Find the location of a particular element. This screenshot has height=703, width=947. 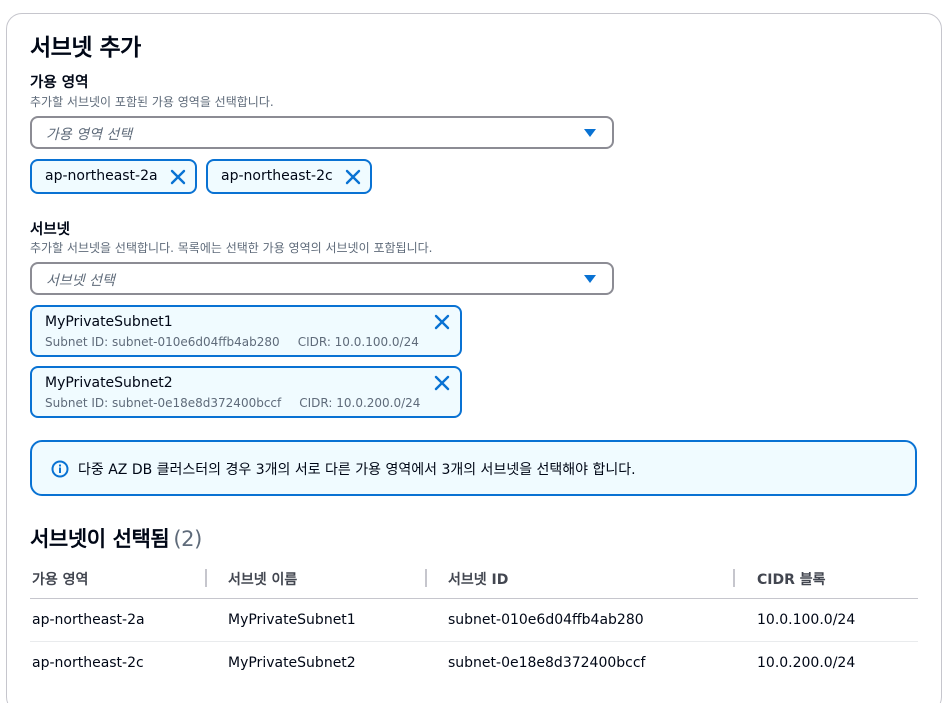

subnet-select: 서브넷 선택 is located at coordinates (322, 278).